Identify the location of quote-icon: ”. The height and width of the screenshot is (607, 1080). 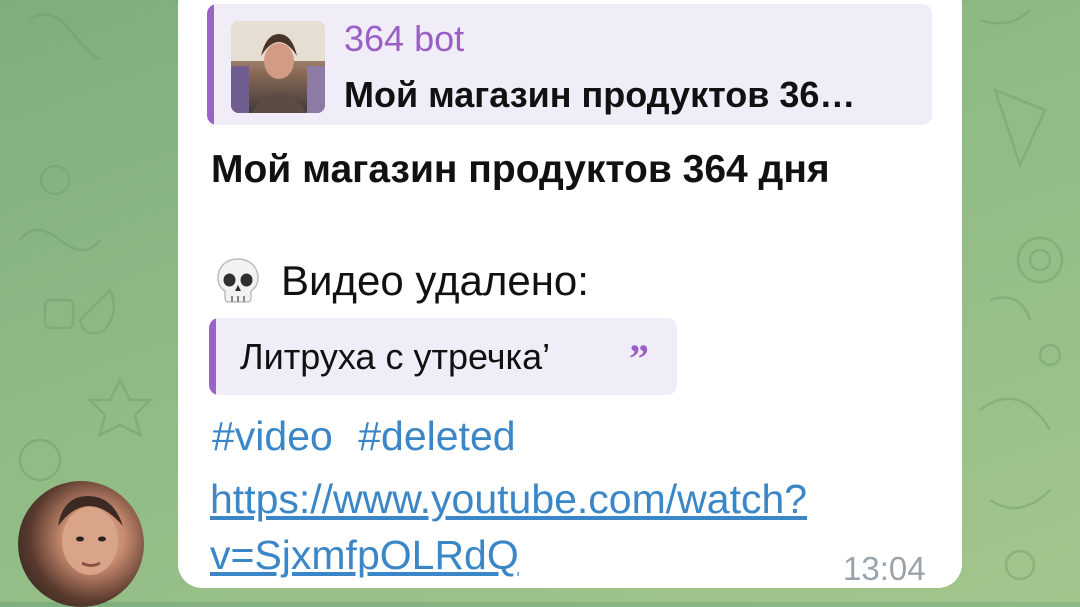
(639, 358).